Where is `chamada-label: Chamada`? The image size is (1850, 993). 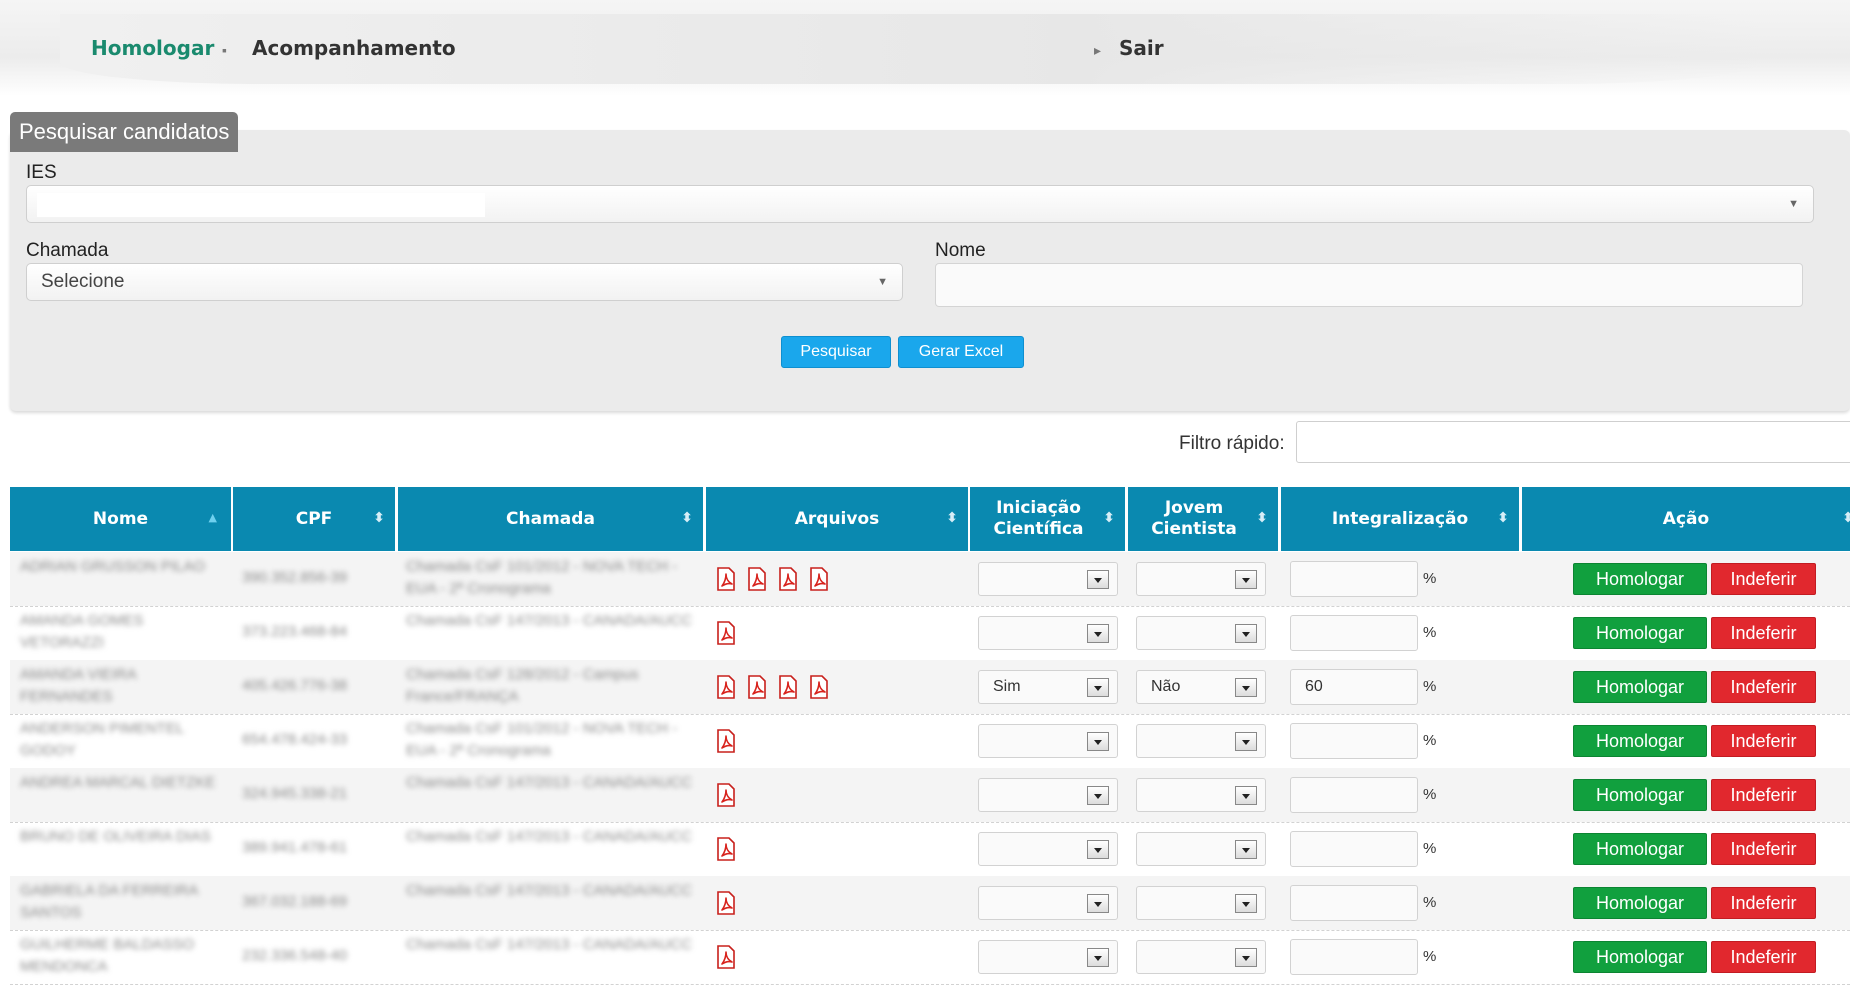 chamada-label: Chamada is located at coordinates (67, 250).